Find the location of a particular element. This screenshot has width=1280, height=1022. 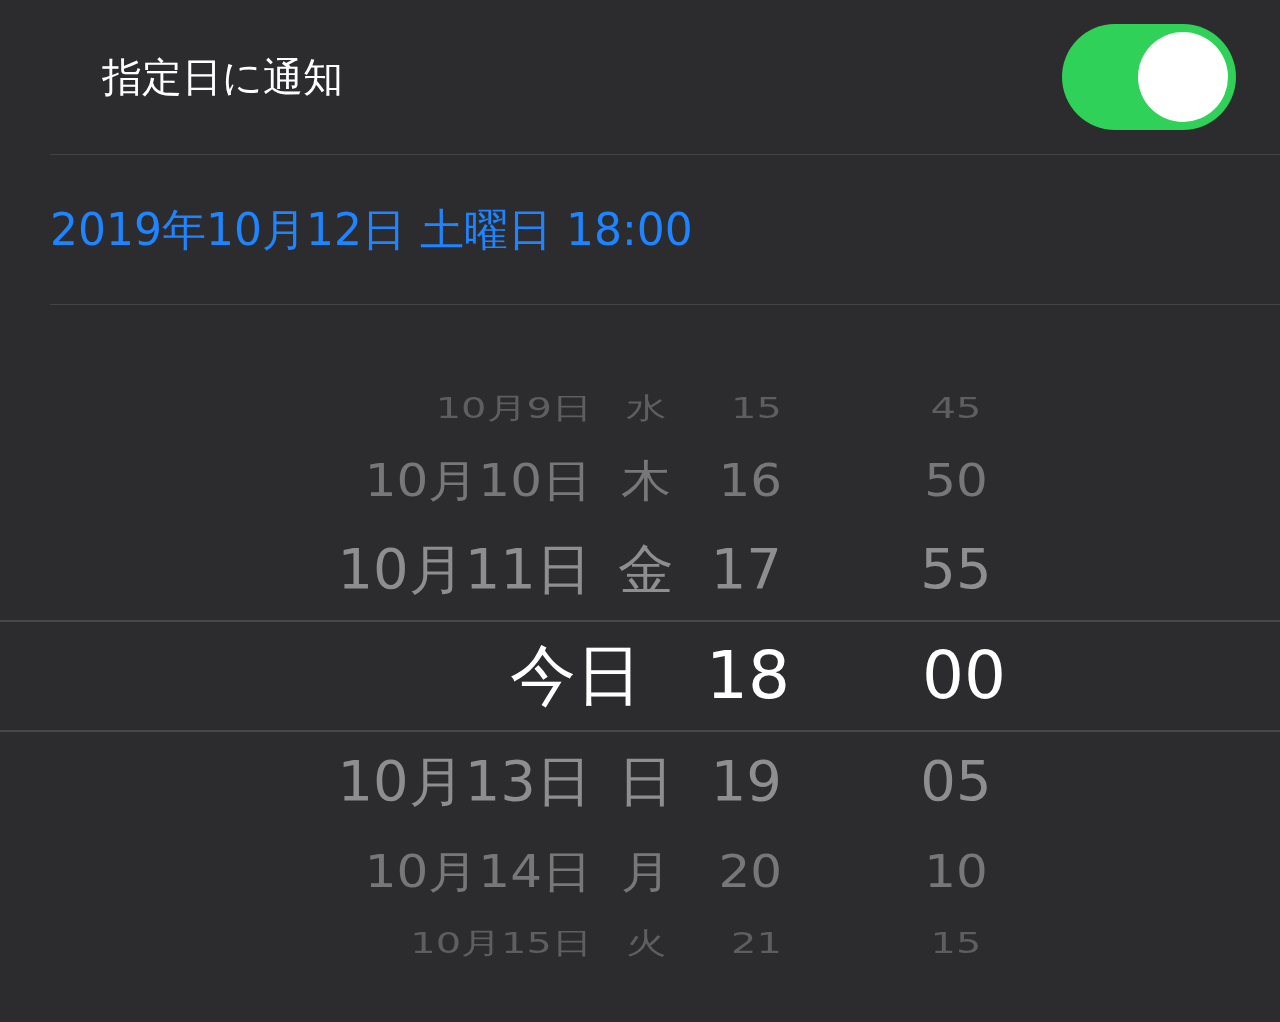

date-value: 2019年10月12日 土曜日 18:00 is located at coordinates (371, 229).